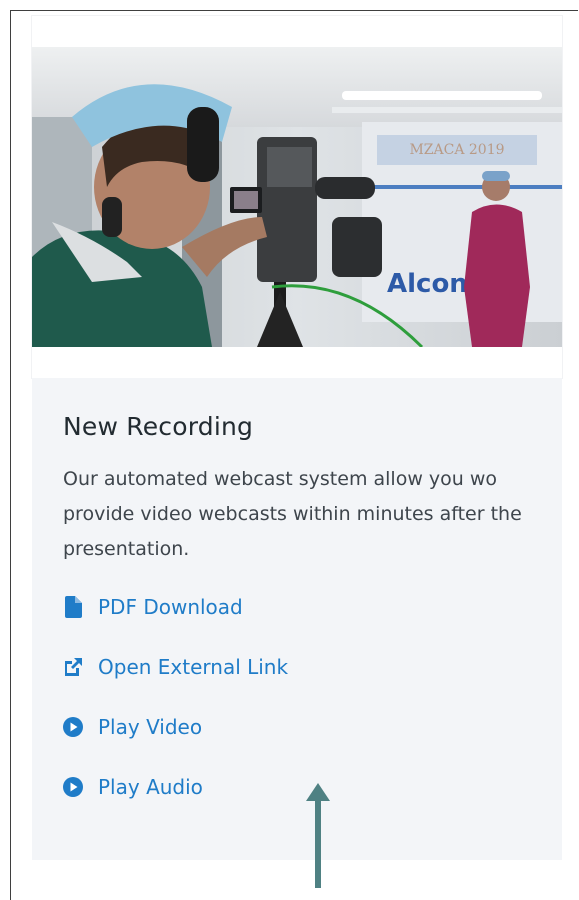  I want to click on play-video-label: Play Video, so click(150, 727).